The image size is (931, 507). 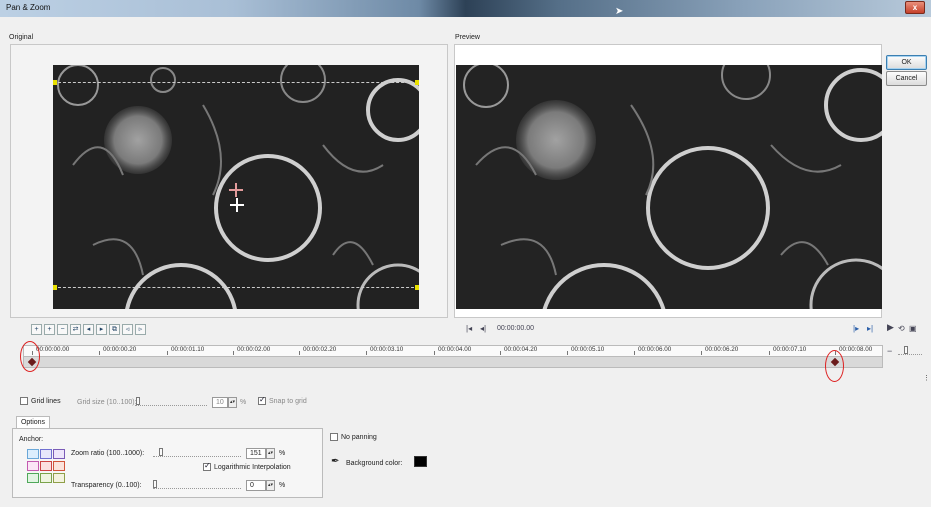 I want to click on timeline-tick: 00:00:00.00, so click(x=53, y=349).